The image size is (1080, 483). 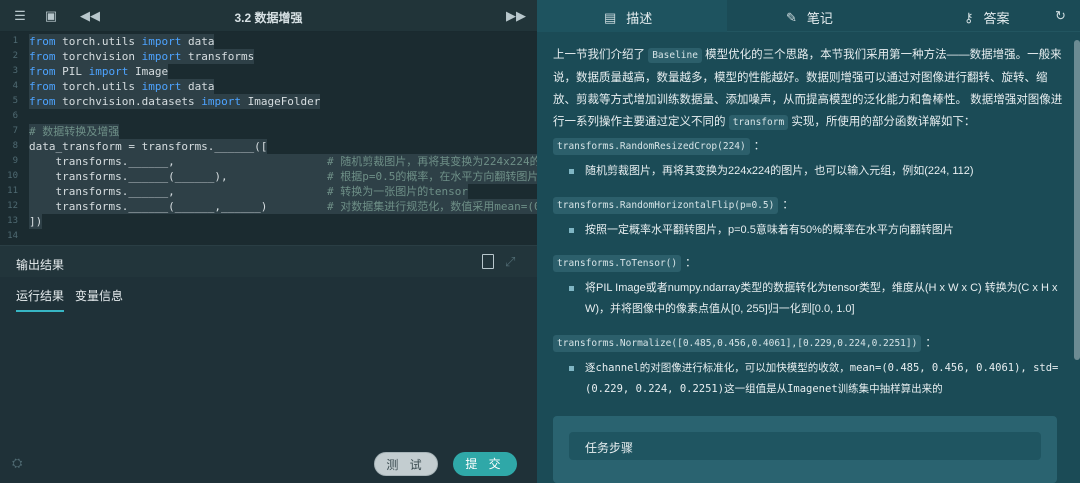 I want to click on tab-answer-label: 答案, so click(x=996, y=18).